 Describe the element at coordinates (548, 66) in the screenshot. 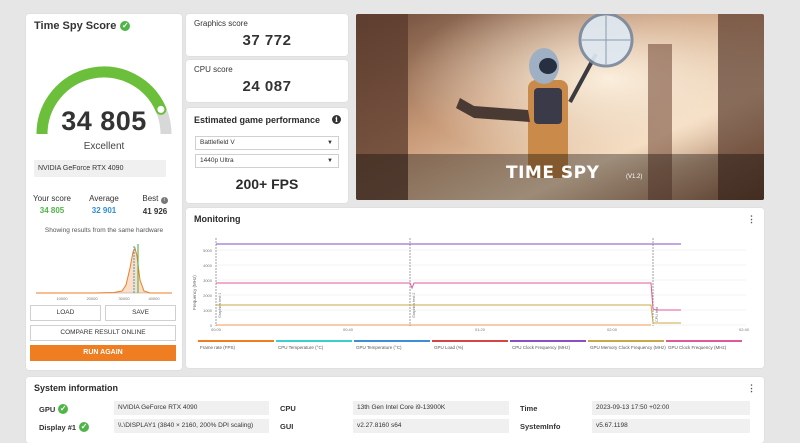

I see `hero-visor` at that location.